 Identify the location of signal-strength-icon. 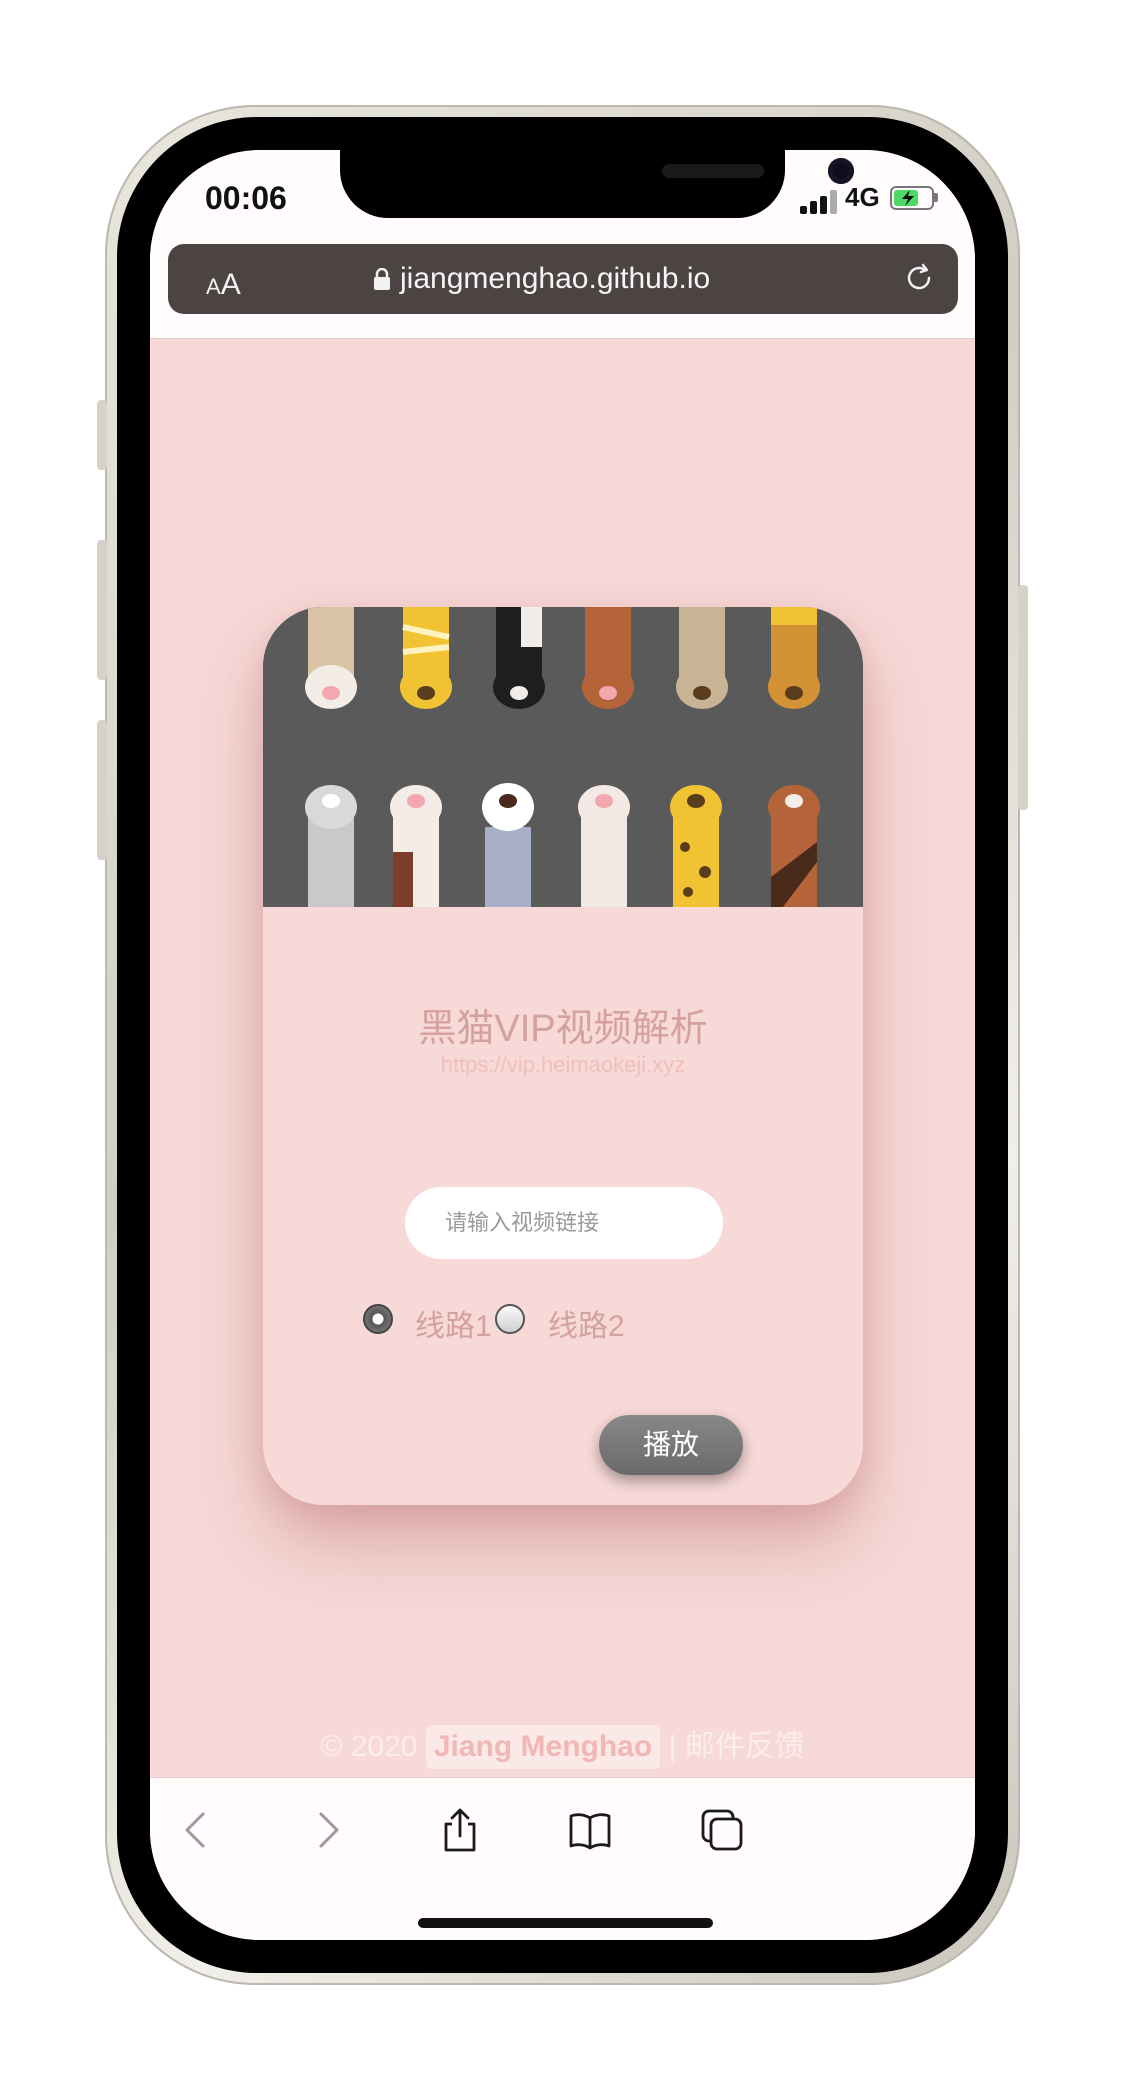
(820, 202).